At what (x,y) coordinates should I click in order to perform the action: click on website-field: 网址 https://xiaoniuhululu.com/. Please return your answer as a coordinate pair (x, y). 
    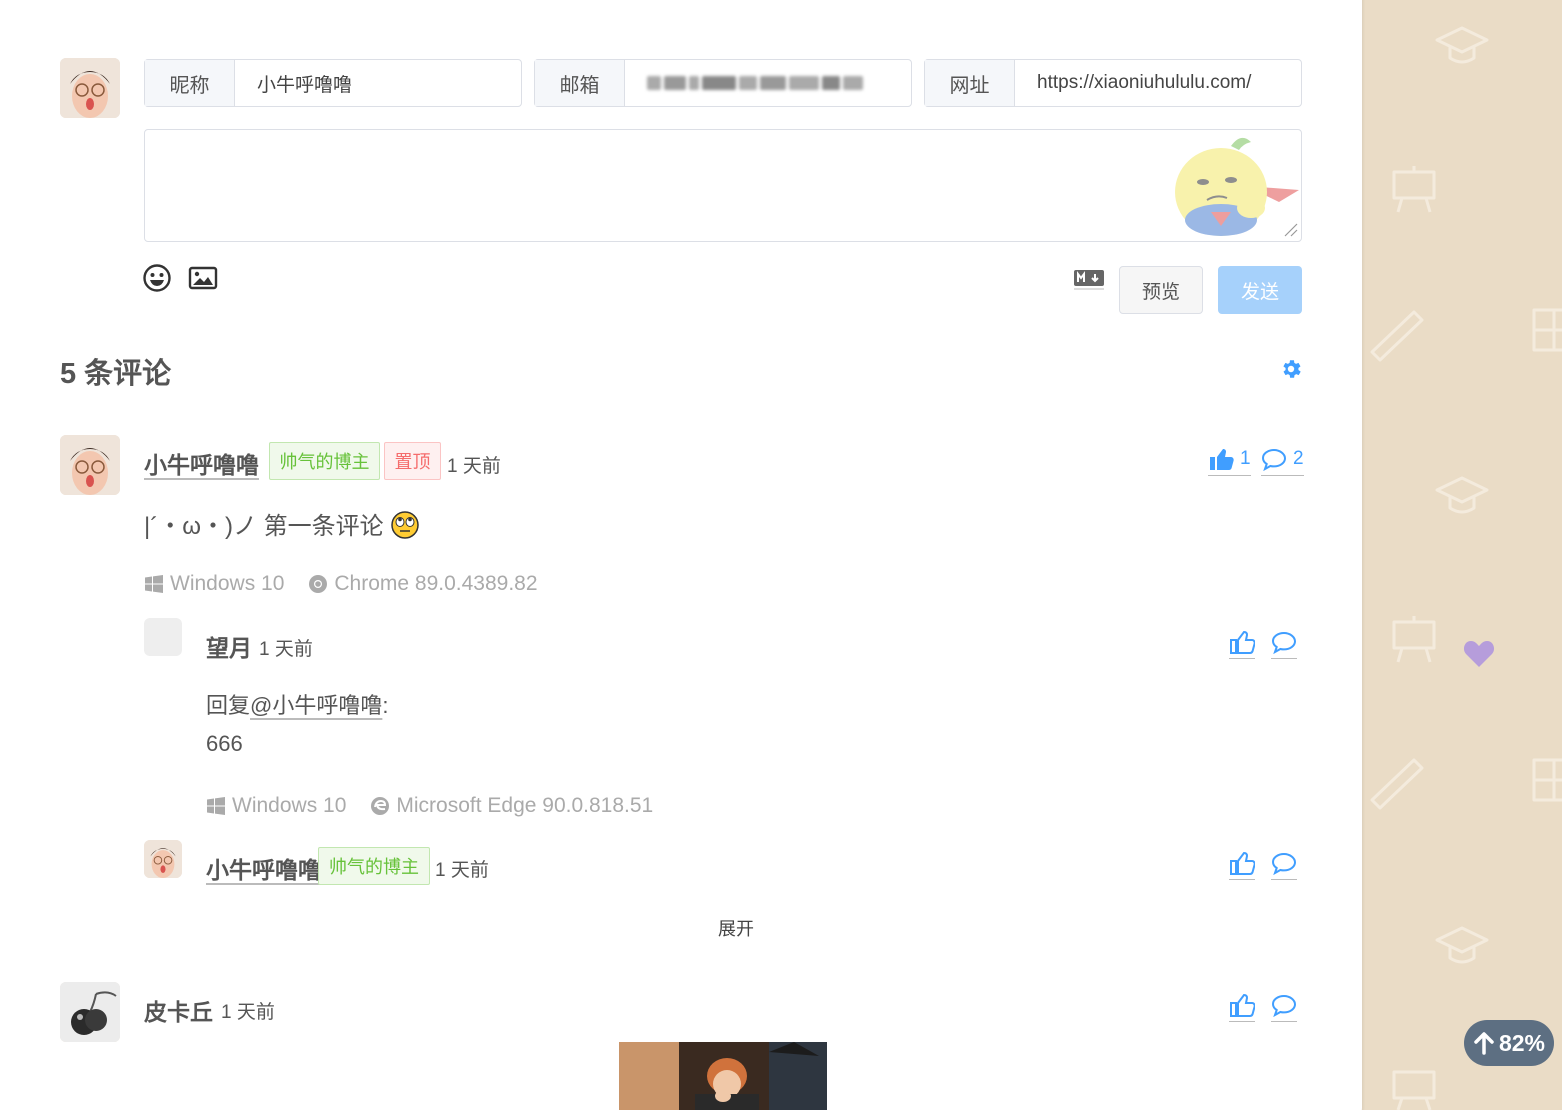
    Looking at the image, I should click on (1113, 83).